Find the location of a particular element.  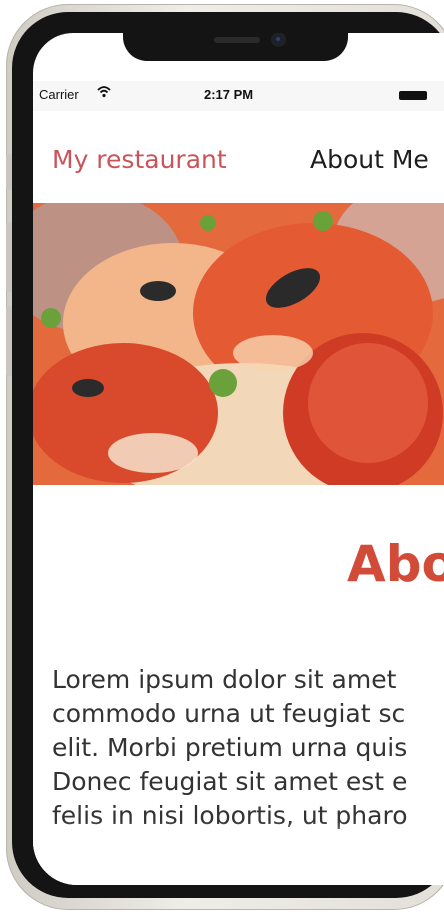

paragraph-line: Lorem ipsum dolor sit amet is located at coordinates (224, 679).